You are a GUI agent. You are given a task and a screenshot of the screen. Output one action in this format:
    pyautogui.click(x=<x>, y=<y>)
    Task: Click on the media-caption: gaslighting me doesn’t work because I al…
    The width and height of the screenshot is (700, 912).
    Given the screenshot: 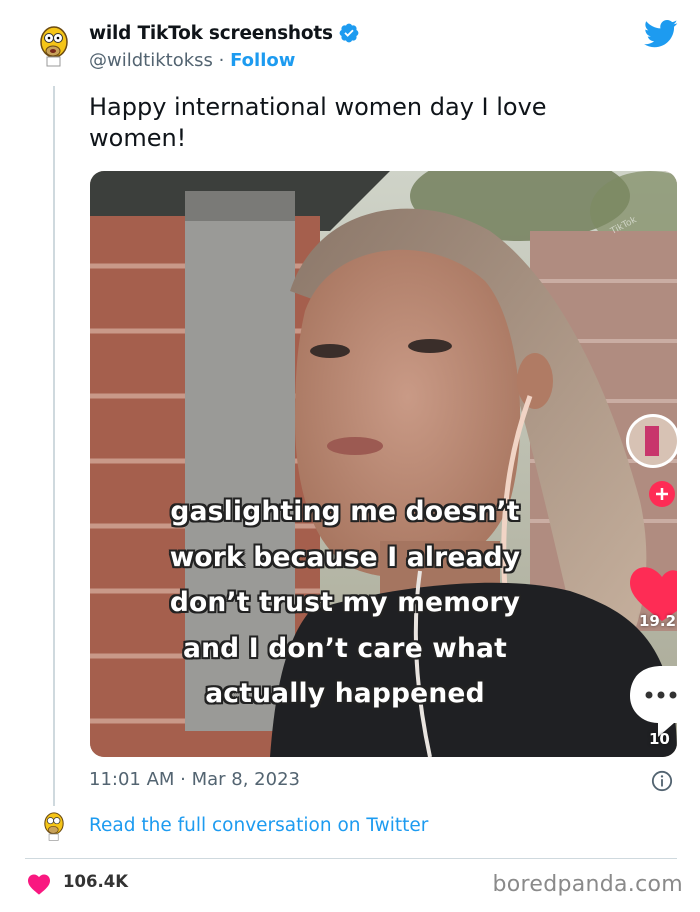 What is the action you would take?
    pyautogui.click(x=345, y=603)
    